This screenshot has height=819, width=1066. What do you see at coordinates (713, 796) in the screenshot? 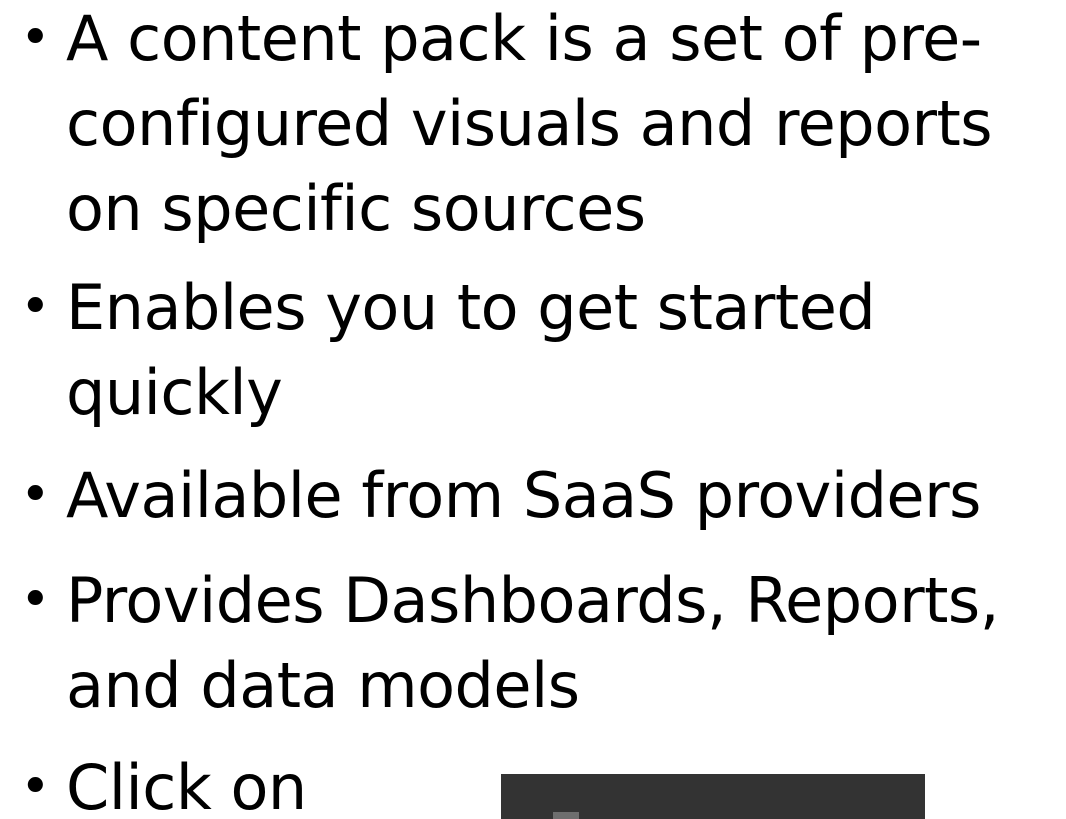
I see `get-data-button-screenshot` at bounding box center [713, 796].